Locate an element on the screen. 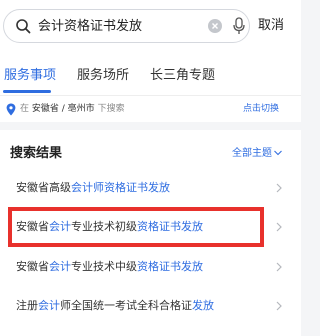  city: 亳州市 is located at coordinates (81, 109).